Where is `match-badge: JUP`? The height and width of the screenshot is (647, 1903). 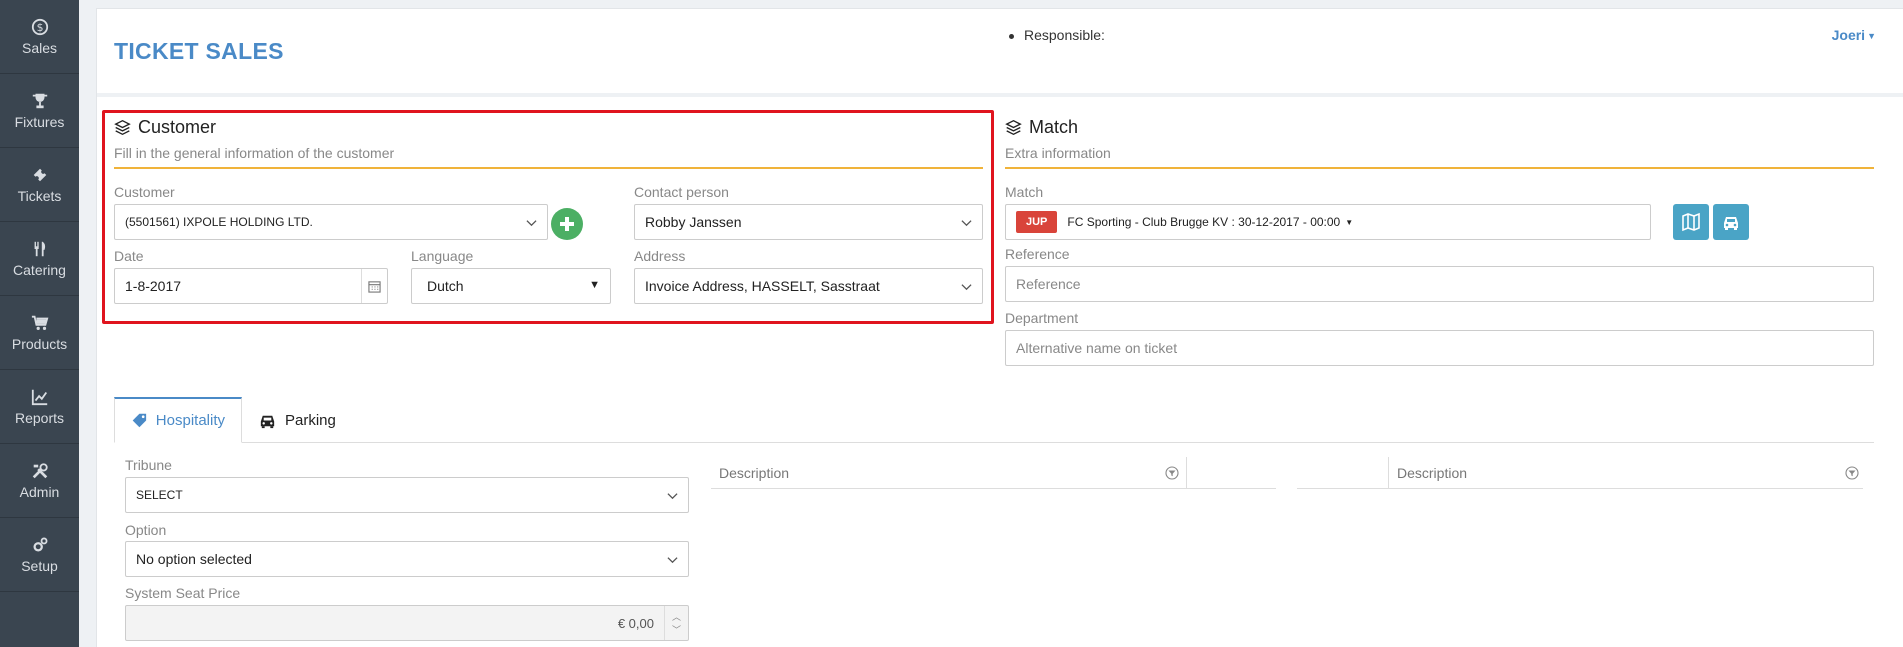 match-badge: JUP is located at coordinates (1037, 222).